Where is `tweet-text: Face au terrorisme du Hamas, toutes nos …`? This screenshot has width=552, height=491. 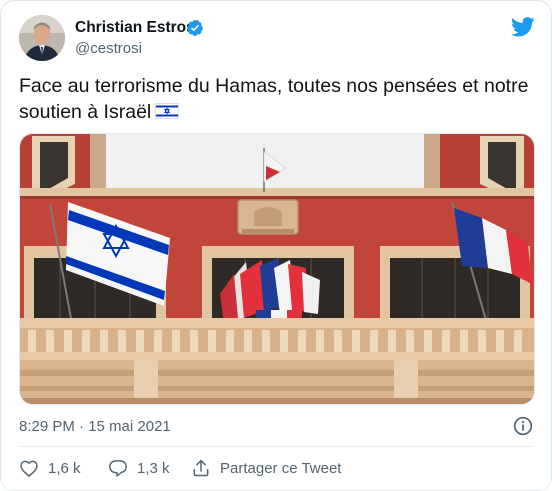
tweet-text: Face au terrorisme du Hamas, toutes nos … is located at coordinates (279, 99).